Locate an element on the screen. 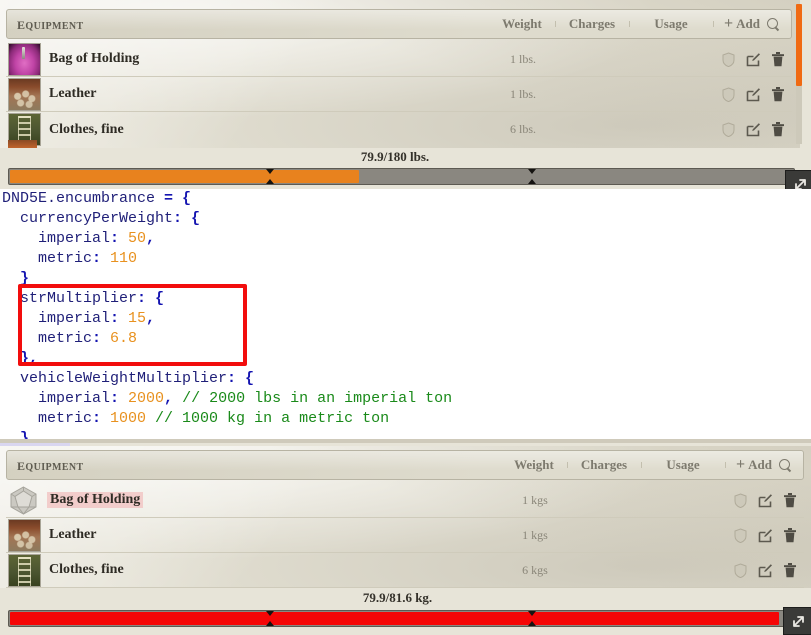 This screenshot has height=635, width=811. vertical-scrollbar is located at coordinates (799, 45).